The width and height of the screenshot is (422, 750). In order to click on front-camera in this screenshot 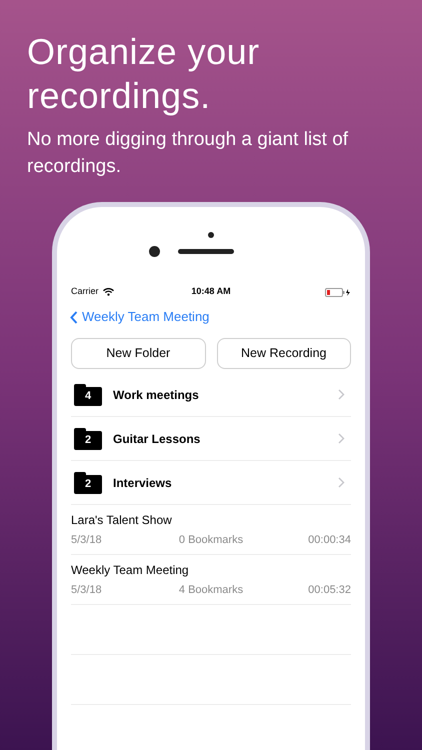, I will do `click(211, 235)`.